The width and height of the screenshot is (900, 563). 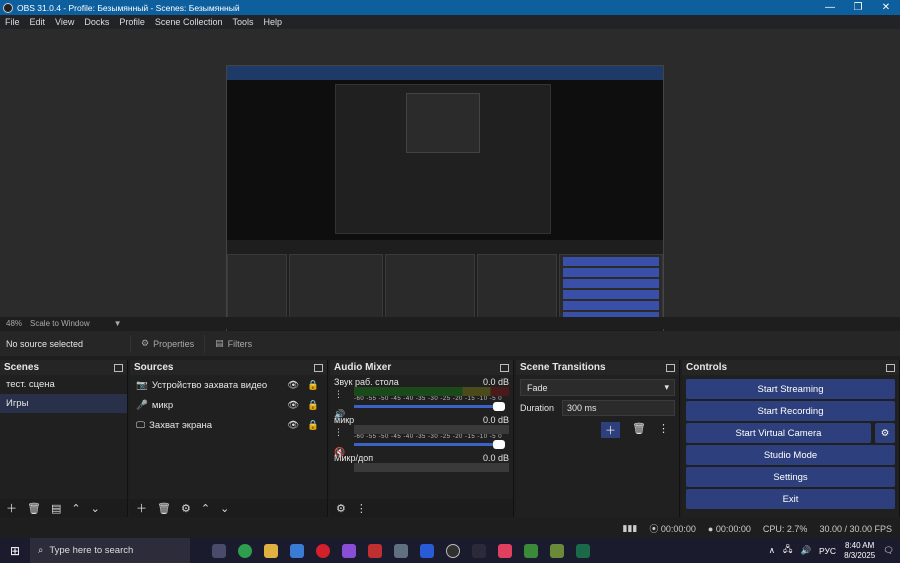 I want to click on transition-menu-icon: ⋮, so click(x=663, y=430).